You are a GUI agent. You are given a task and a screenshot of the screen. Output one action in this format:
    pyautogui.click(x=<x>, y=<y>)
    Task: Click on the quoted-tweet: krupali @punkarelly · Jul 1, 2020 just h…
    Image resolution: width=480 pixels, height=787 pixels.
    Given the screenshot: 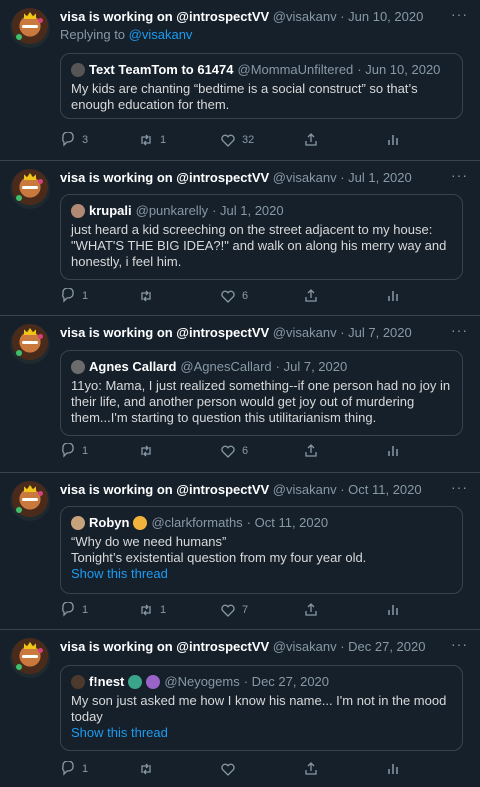 What is the action you would take?
    pyautogui.click(x=261, y=237)
    